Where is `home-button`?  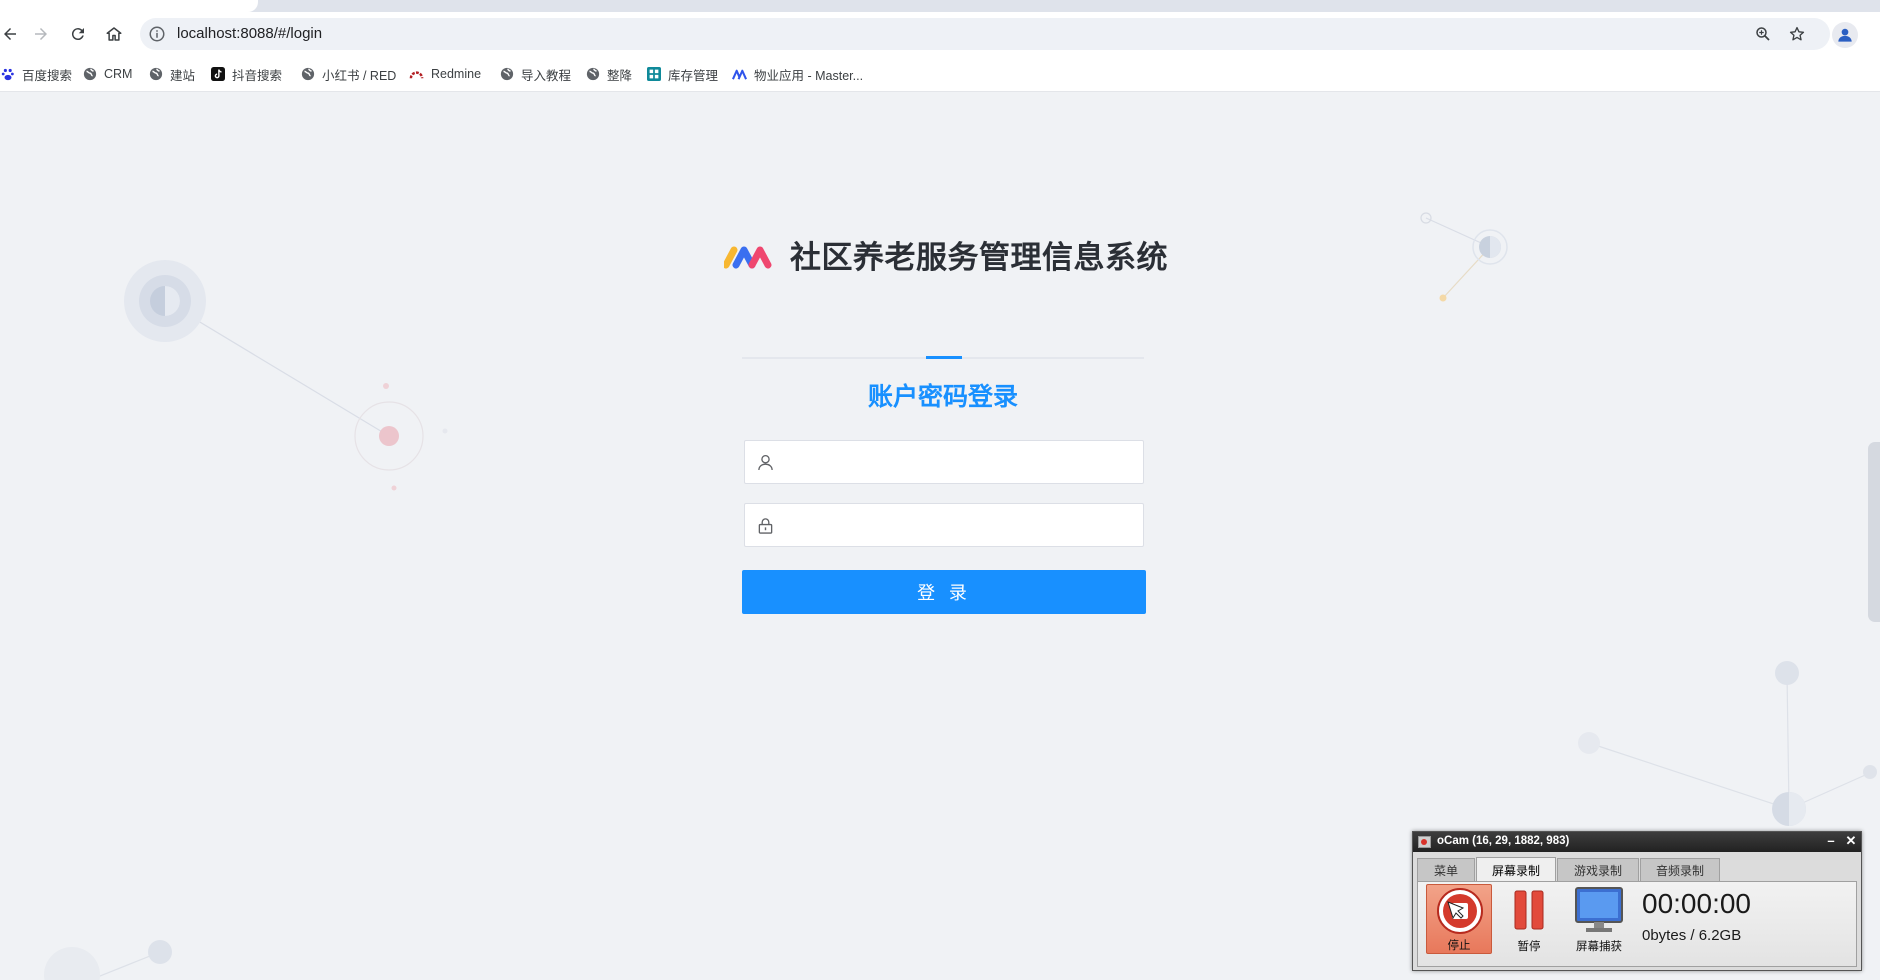 home-button is located at coordinates (114, 34).